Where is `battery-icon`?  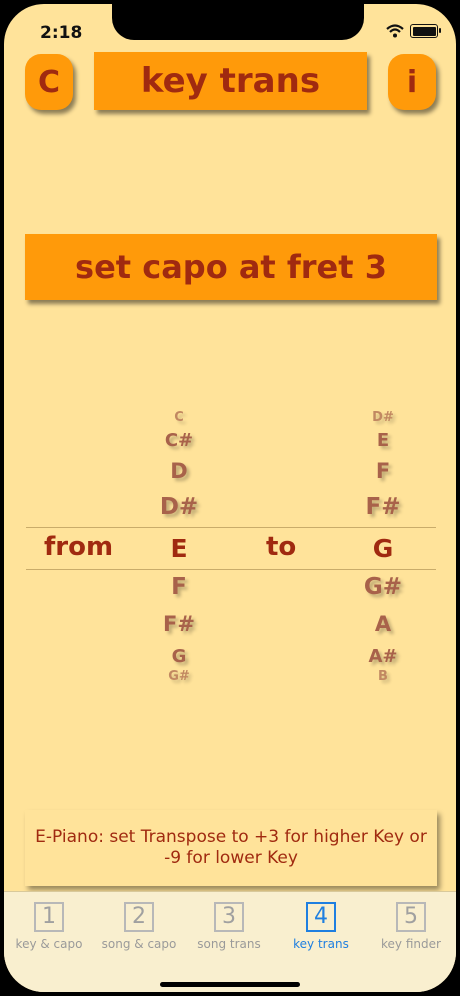 battery-icon is located at coordinates (425, 31).